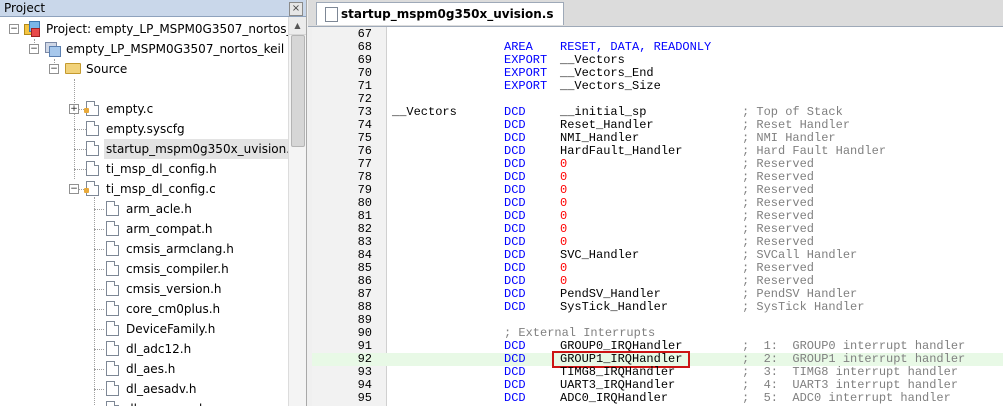 The image size is (1003, 406). Describe the element at coordinates (297, 26) in the screenshot. I see `scroll-up-icon: ▲` at that location.